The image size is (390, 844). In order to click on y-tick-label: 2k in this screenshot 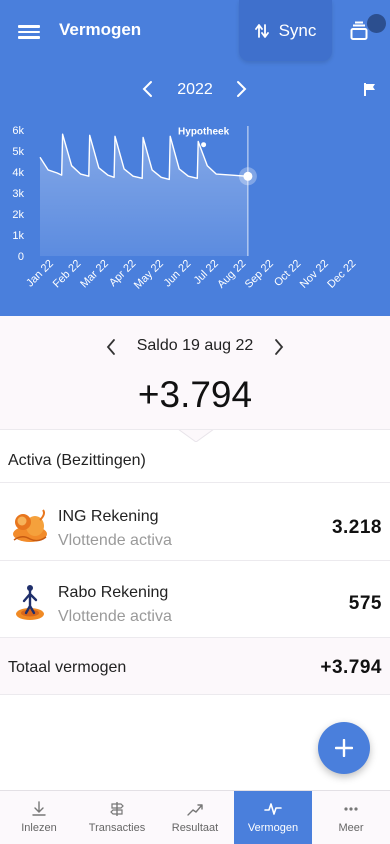, I will do `click(18, 215)`.